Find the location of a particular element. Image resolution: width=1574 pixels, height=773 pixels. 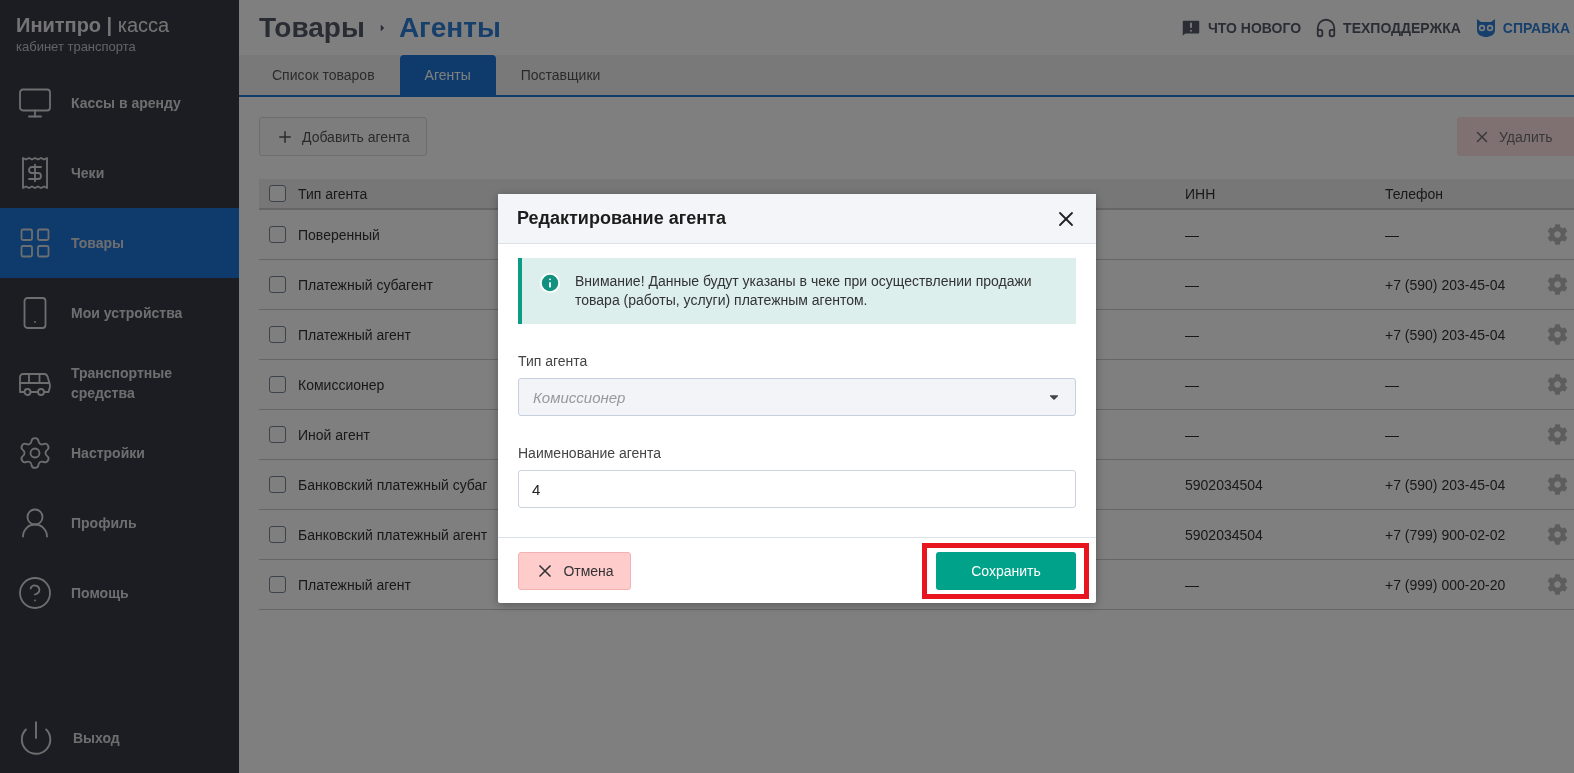

sidebar-item: Транспортные средства is located at coordinates (119, 383).